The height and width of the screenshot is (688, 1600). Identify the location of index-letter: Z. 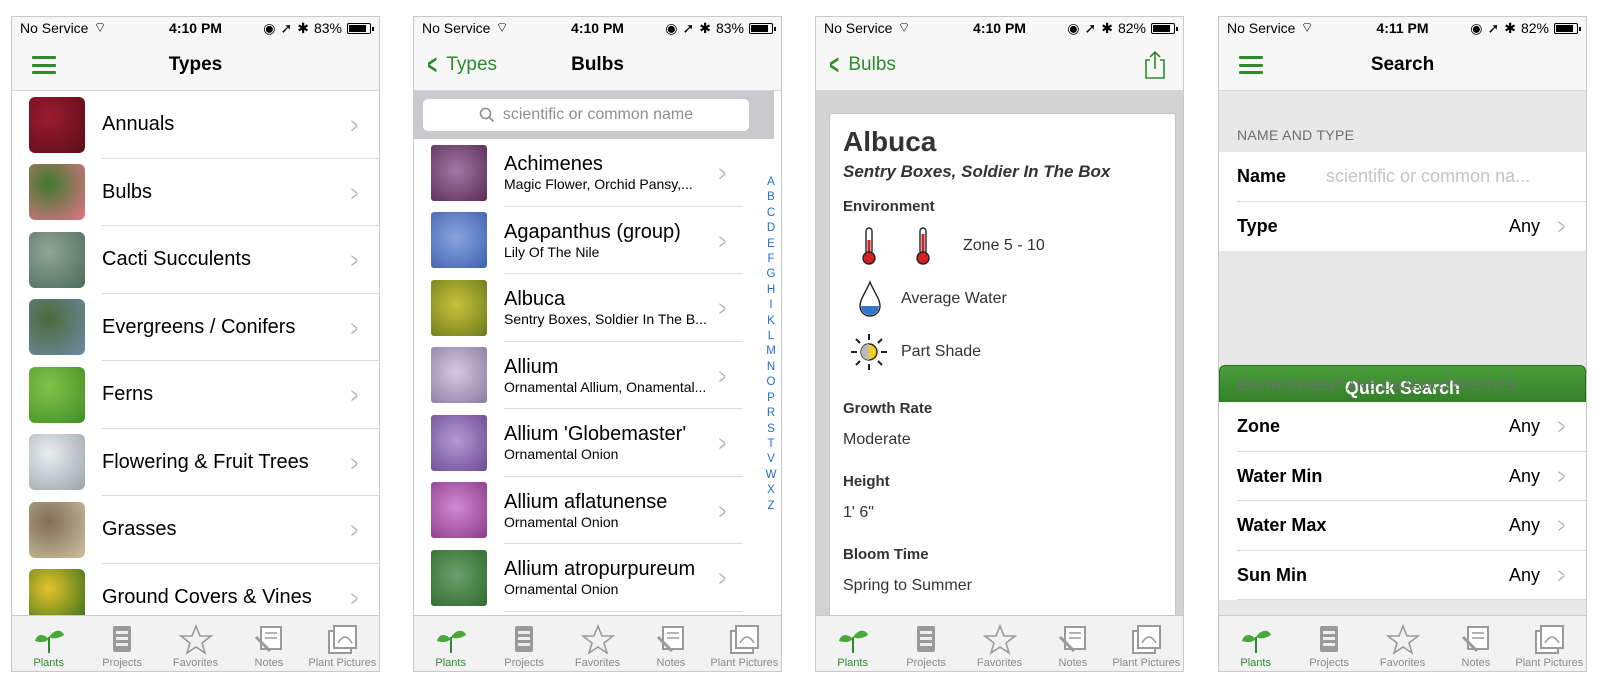
(770, 506).